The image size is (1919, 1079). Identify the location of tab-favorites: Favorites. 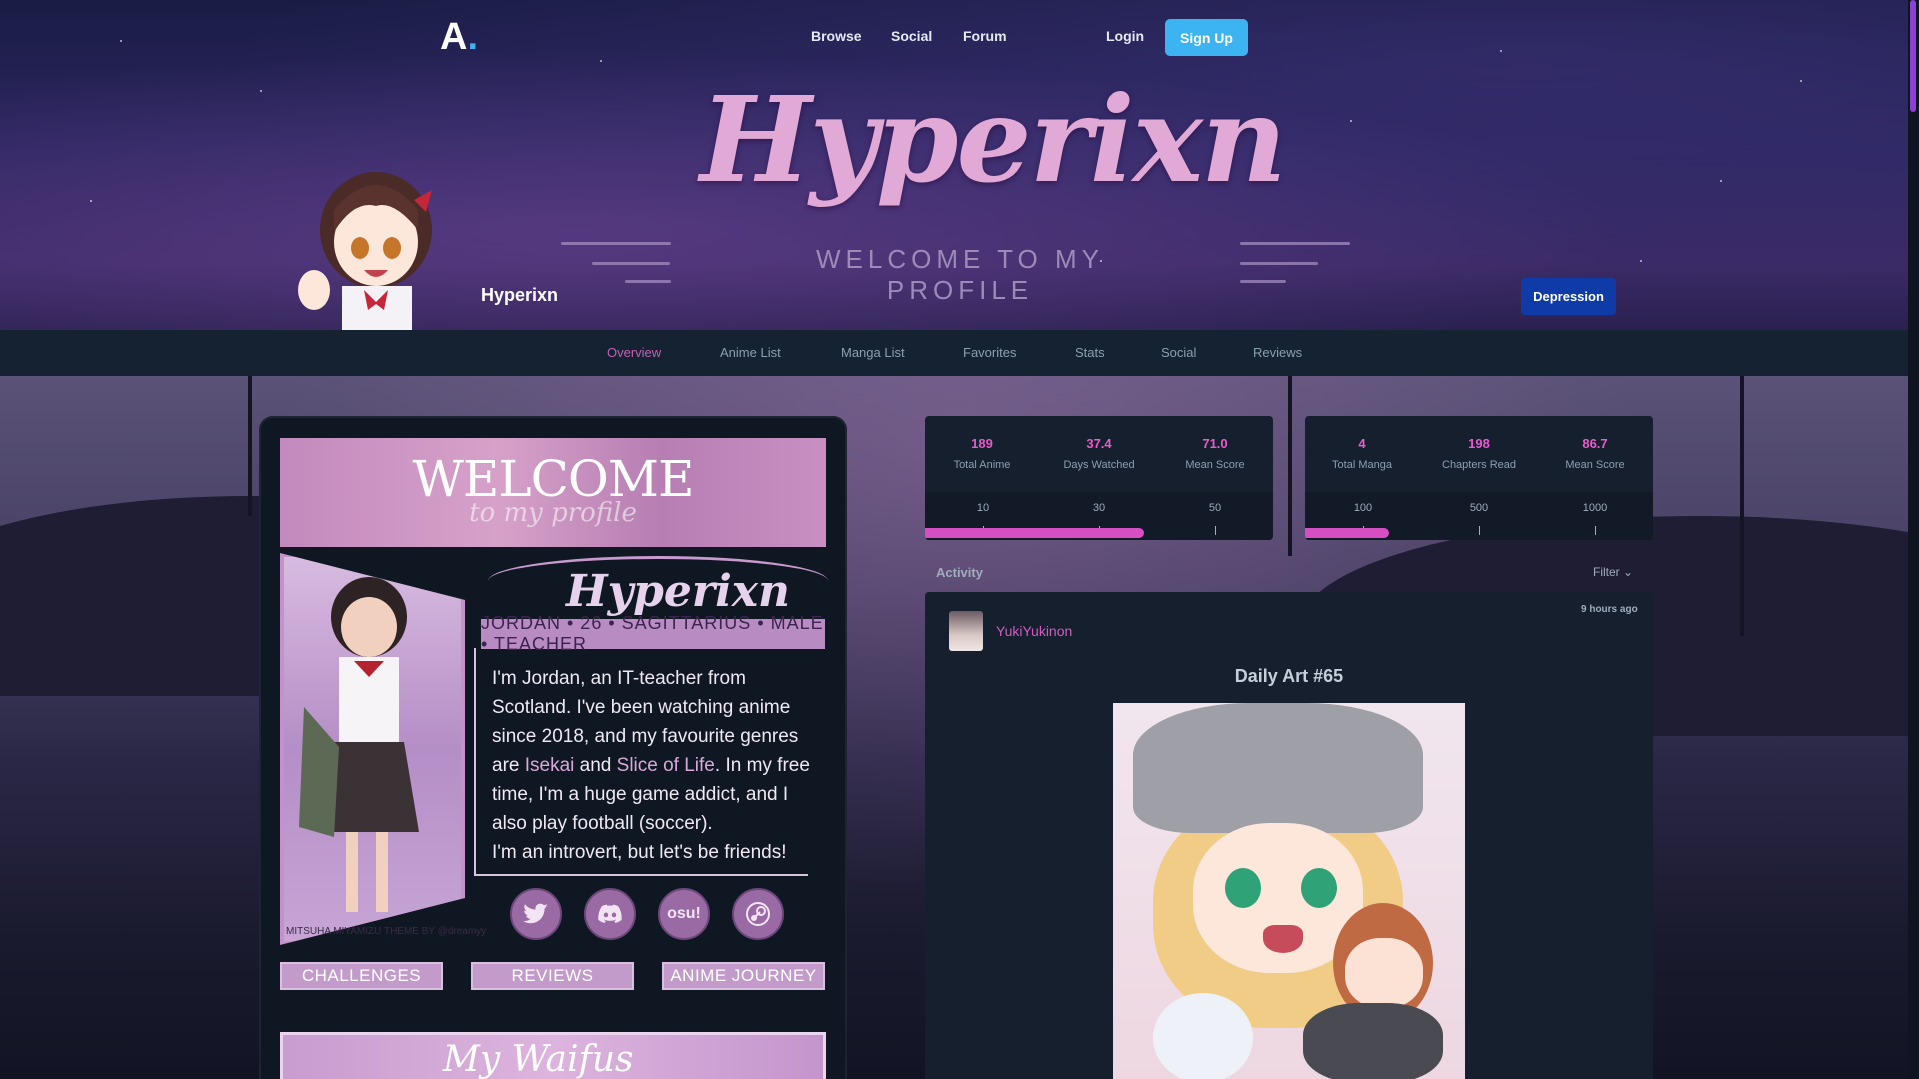
(989, 352).